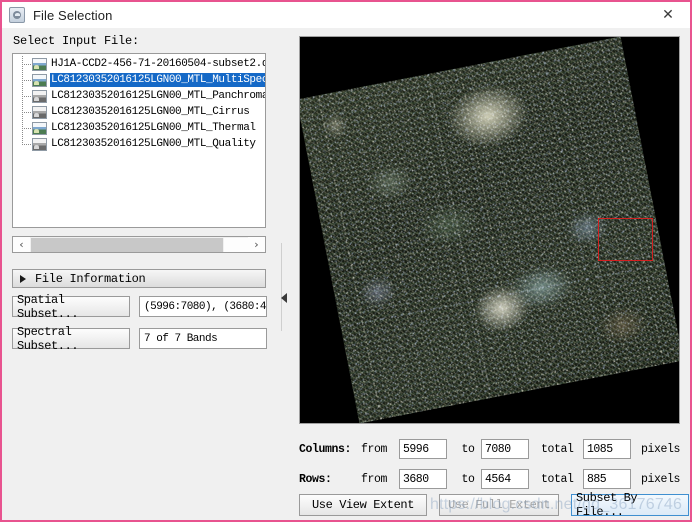  What do you see at coordinates (423, 479) in the screenshot?
I see `rows-from-input: 3680` at bounding box center [423, 479].